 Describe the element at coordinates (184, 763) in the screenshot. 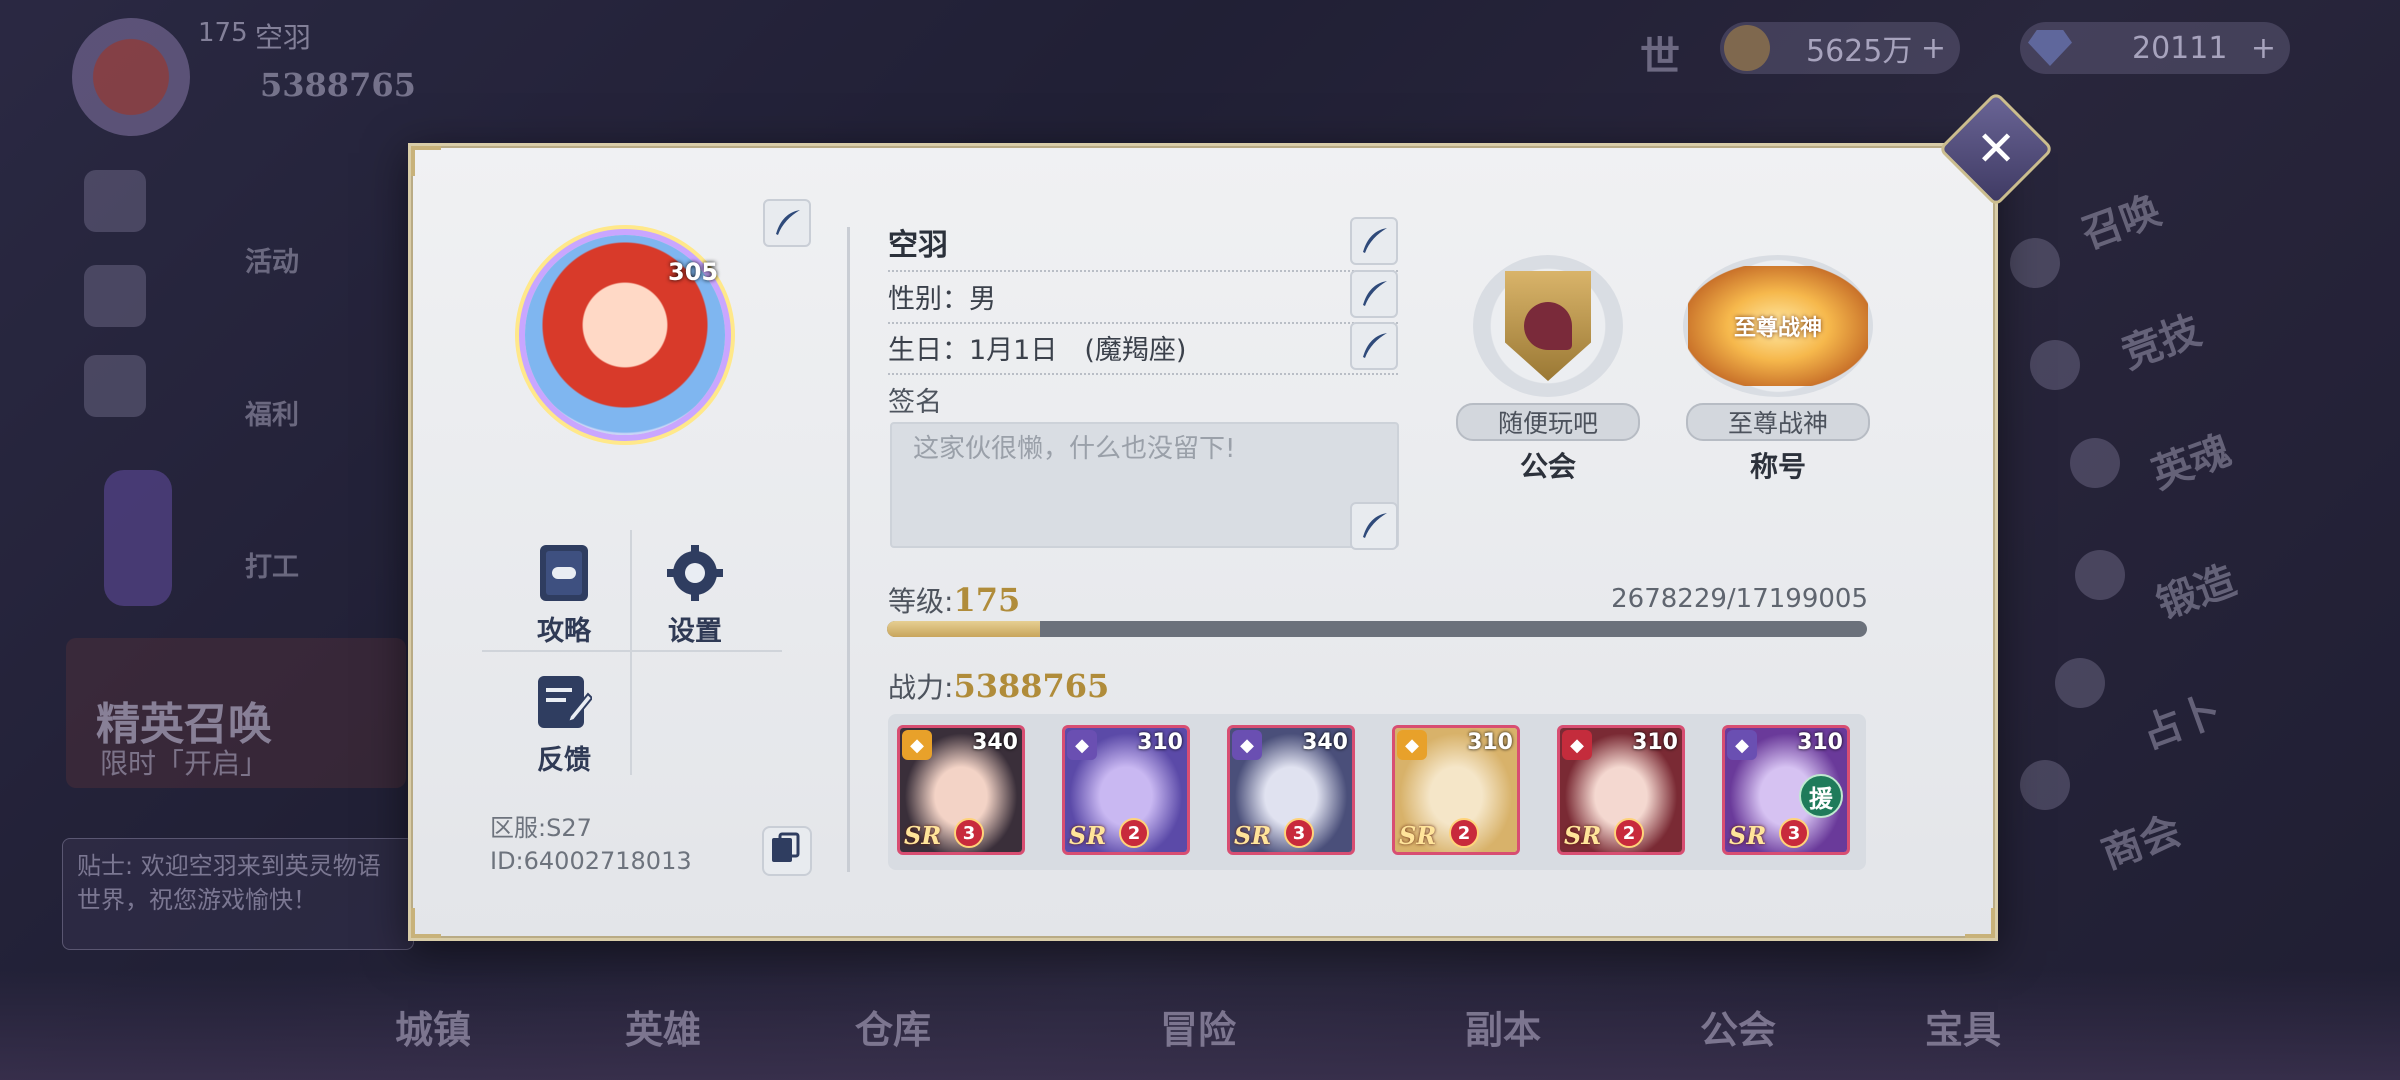

I see `bg-event-subtitle: 限时「开启」` at that location.